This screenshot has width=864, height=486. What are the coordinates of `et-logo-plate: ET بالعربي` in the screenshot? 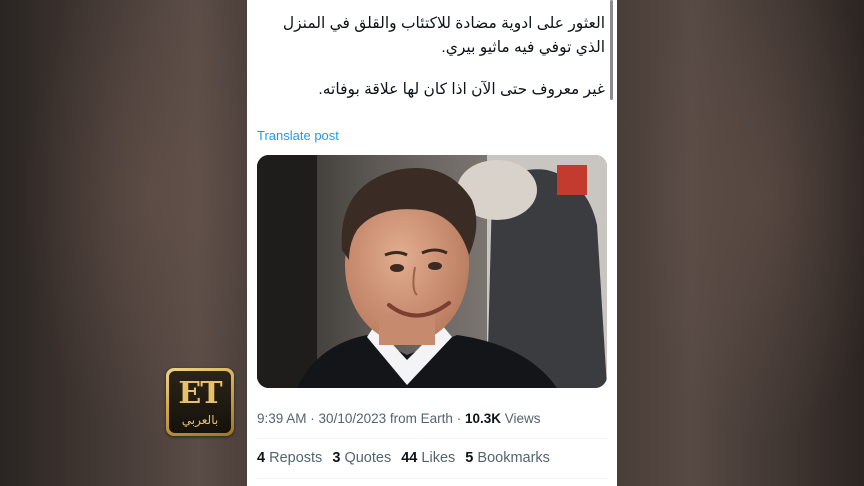 It's located at (200, 402).